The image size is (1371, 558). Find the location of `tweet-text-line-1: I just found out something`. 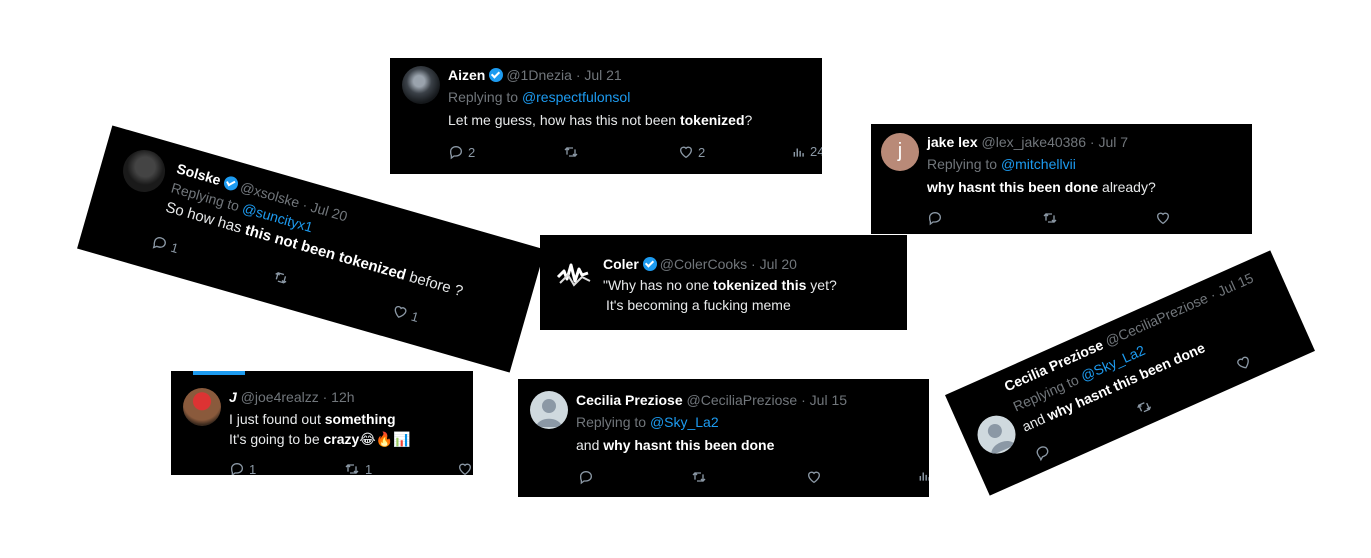

tweet-text-line-1: I just found out something is located at coordinates (312, 419).